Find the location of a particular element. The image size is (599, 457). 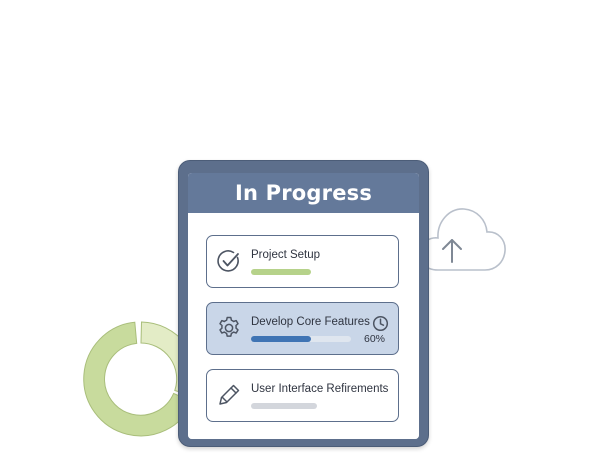

clock-icon is located at coordinates (380, 323).